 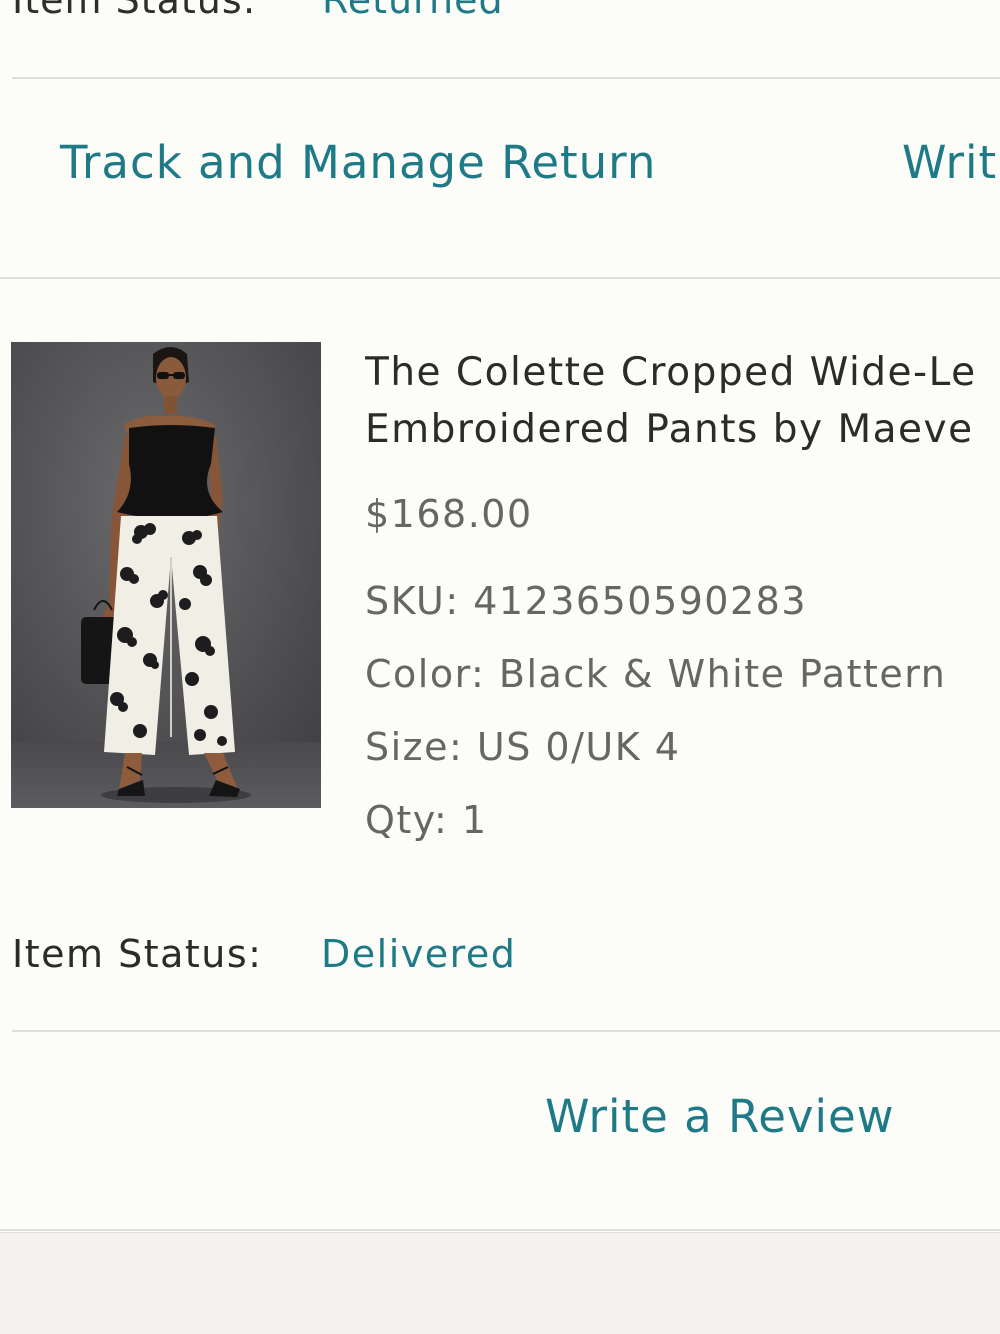 What do you see at coordinates (586, 601) in the screenshot?
I see `product-sku: SKU: 4123650590283` at bounding box center [586, 601].